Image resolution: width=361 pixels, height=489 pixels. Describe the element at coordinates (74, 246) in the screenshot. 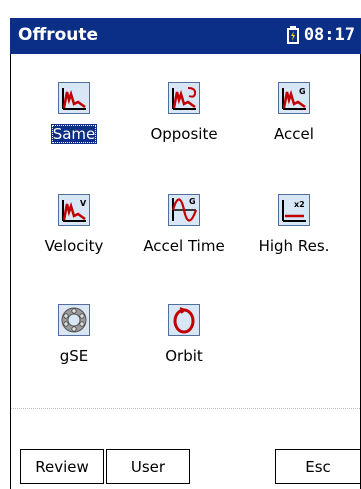

I see `menu-item-label: Velocity` at that location.